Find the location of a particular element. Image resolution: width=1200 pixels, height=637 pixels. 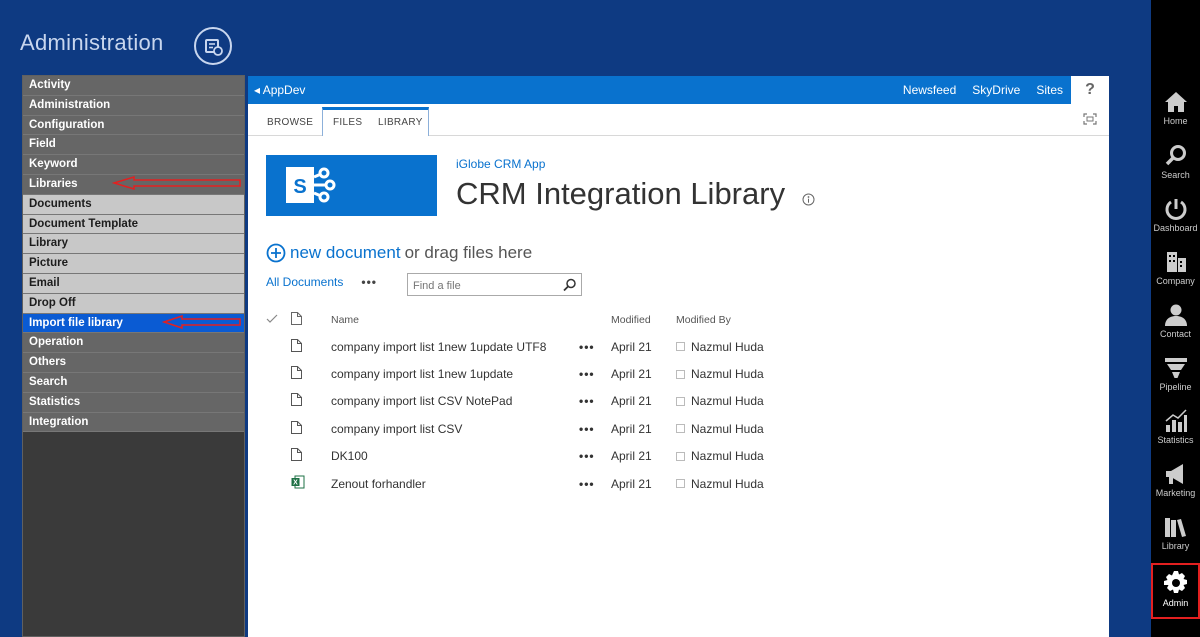

menu-item-picture: Picture is located at coordinates (133, 264).